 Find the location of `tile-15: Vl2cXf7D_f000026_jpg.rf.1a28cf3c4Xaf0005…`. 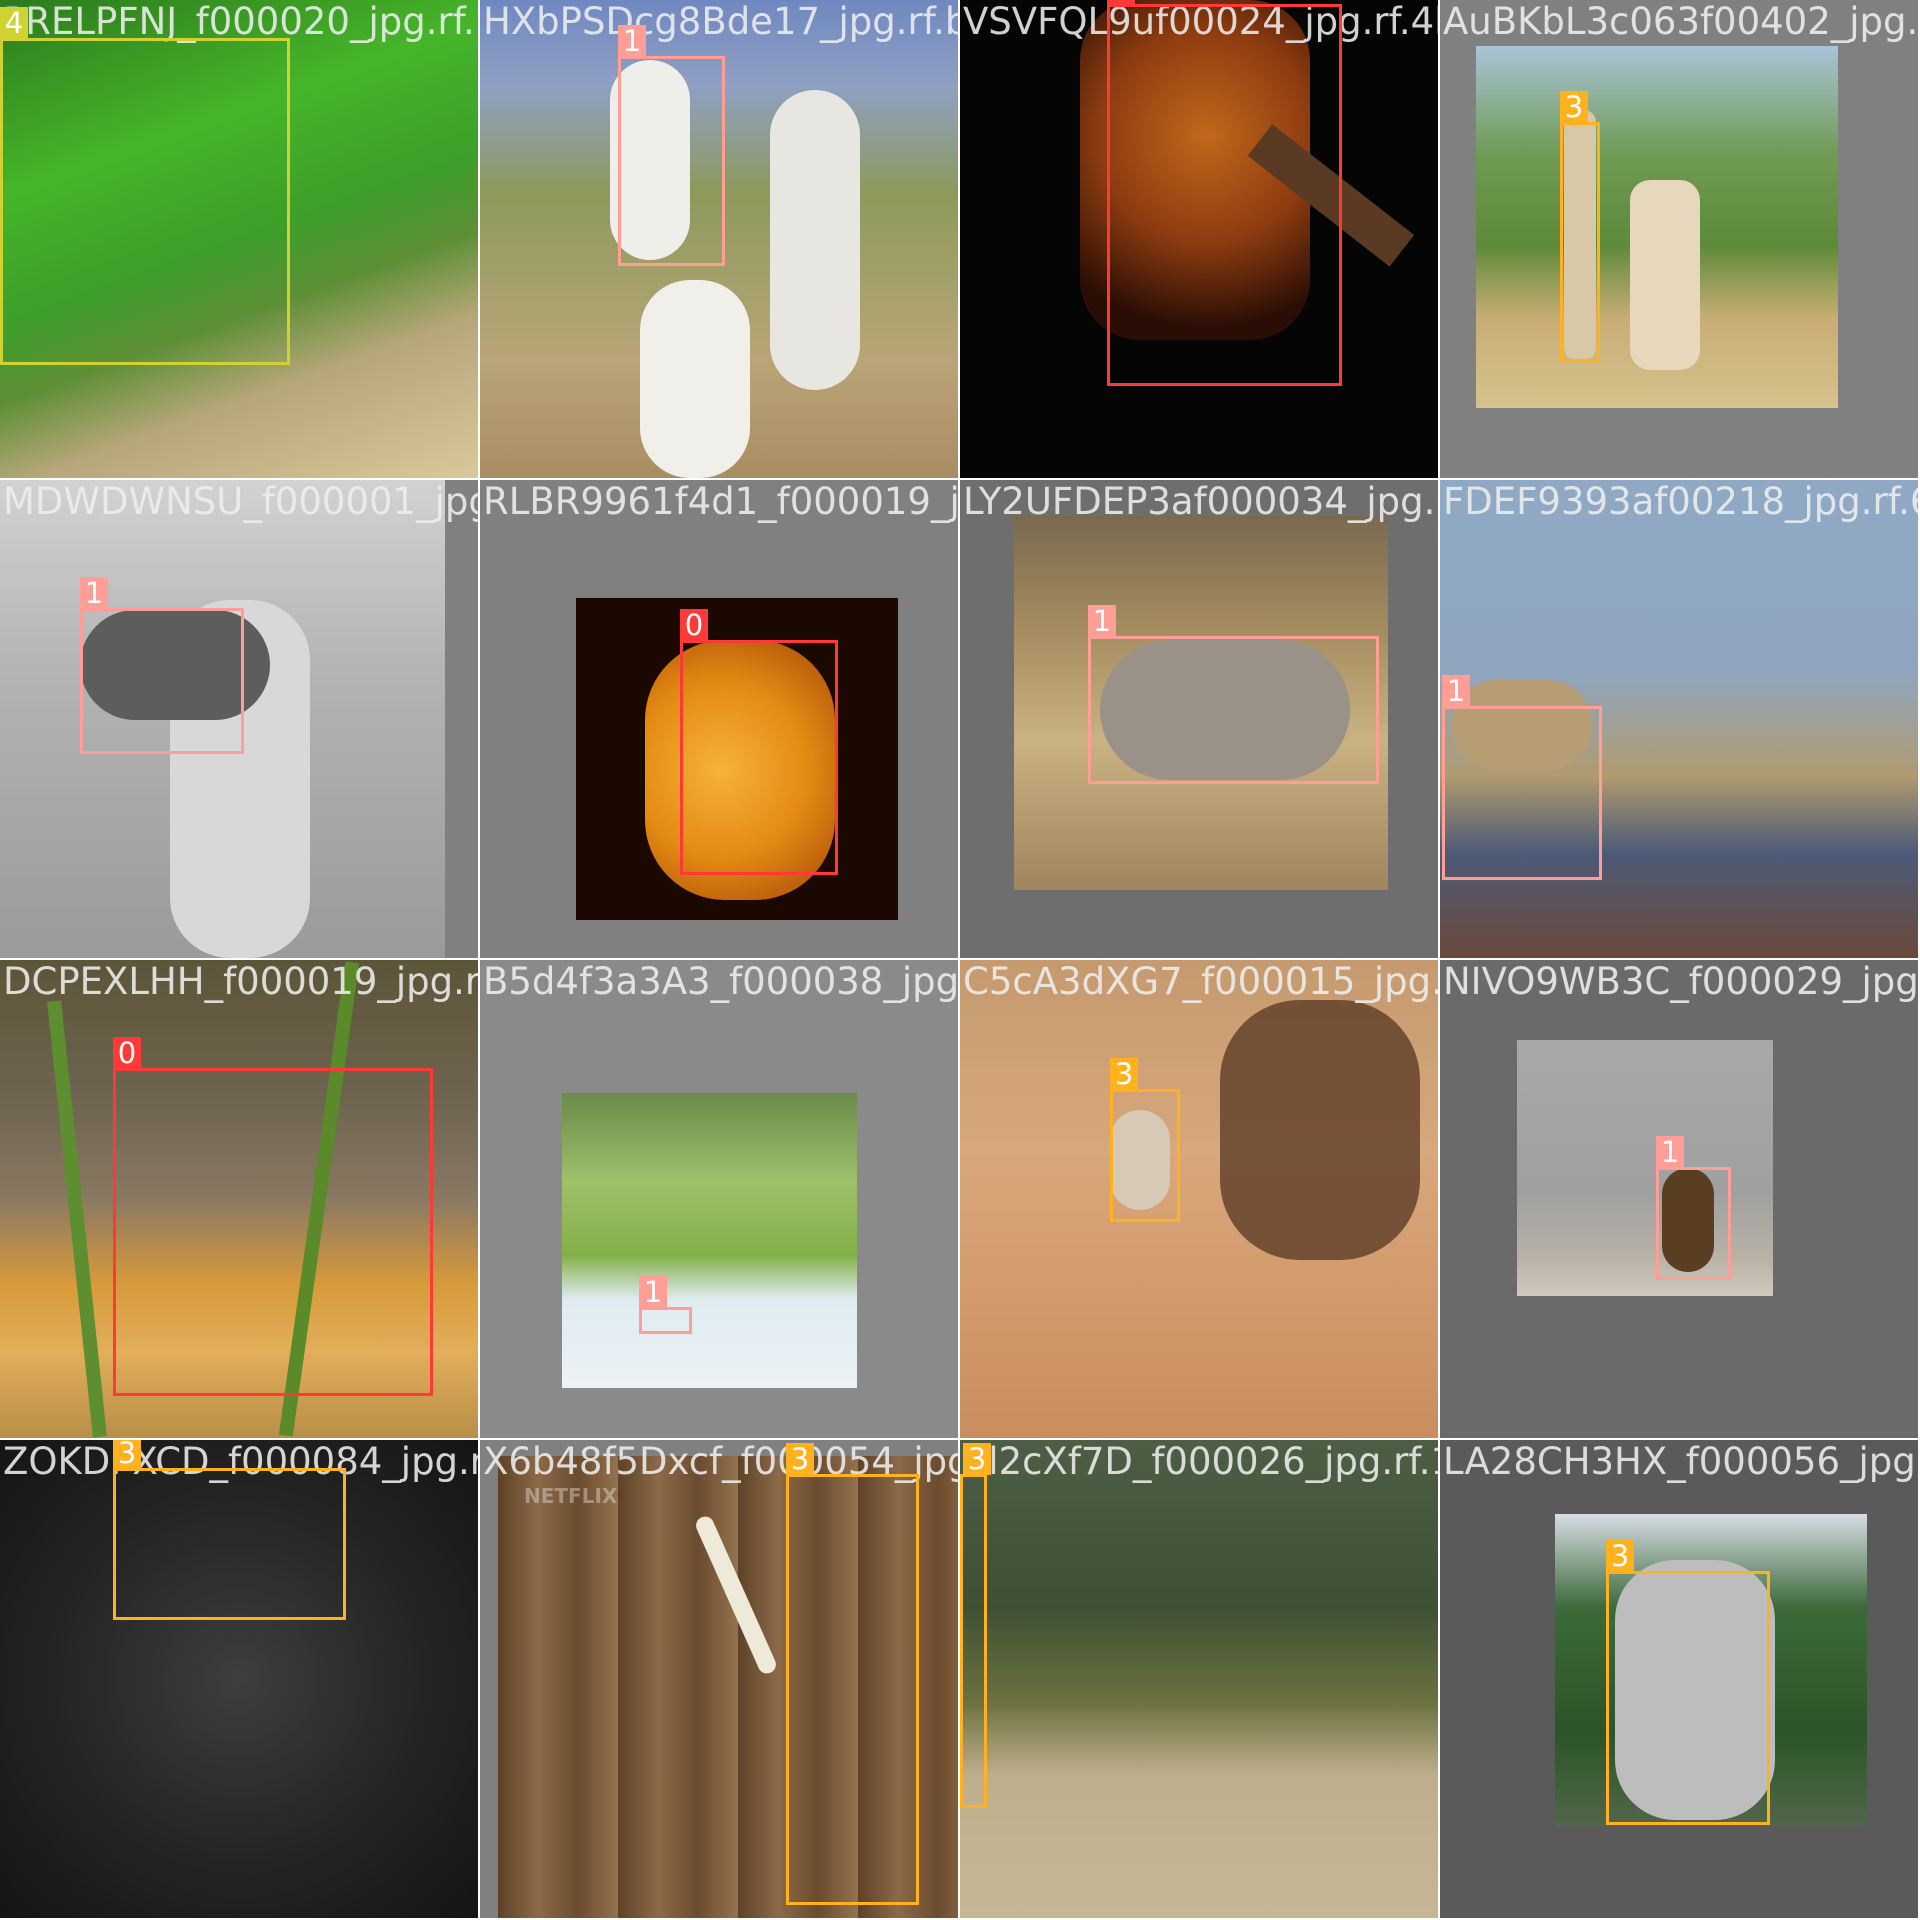

tile-15: Vl2cXf7D_f000026_jpg.rf.1a28cf3c4Xaf0005… is located at coordinates (1199, 1679).